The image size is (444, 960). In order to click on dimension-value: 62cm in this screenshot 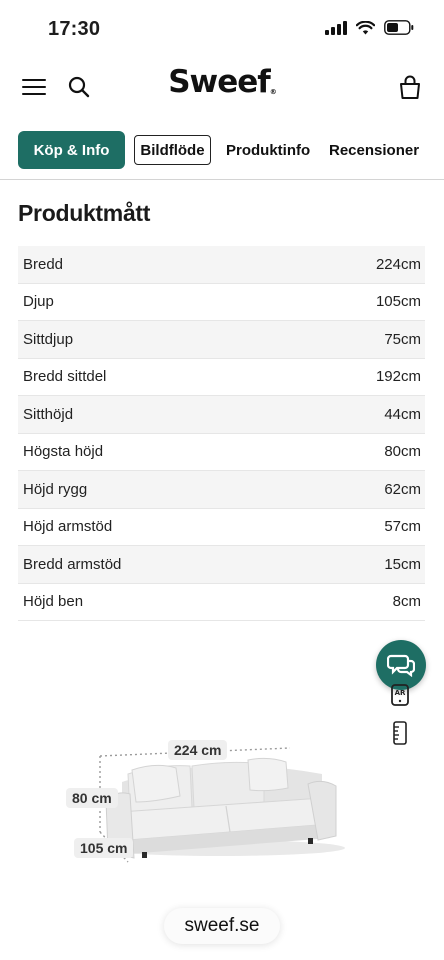, I will do `click(402, 489)`.